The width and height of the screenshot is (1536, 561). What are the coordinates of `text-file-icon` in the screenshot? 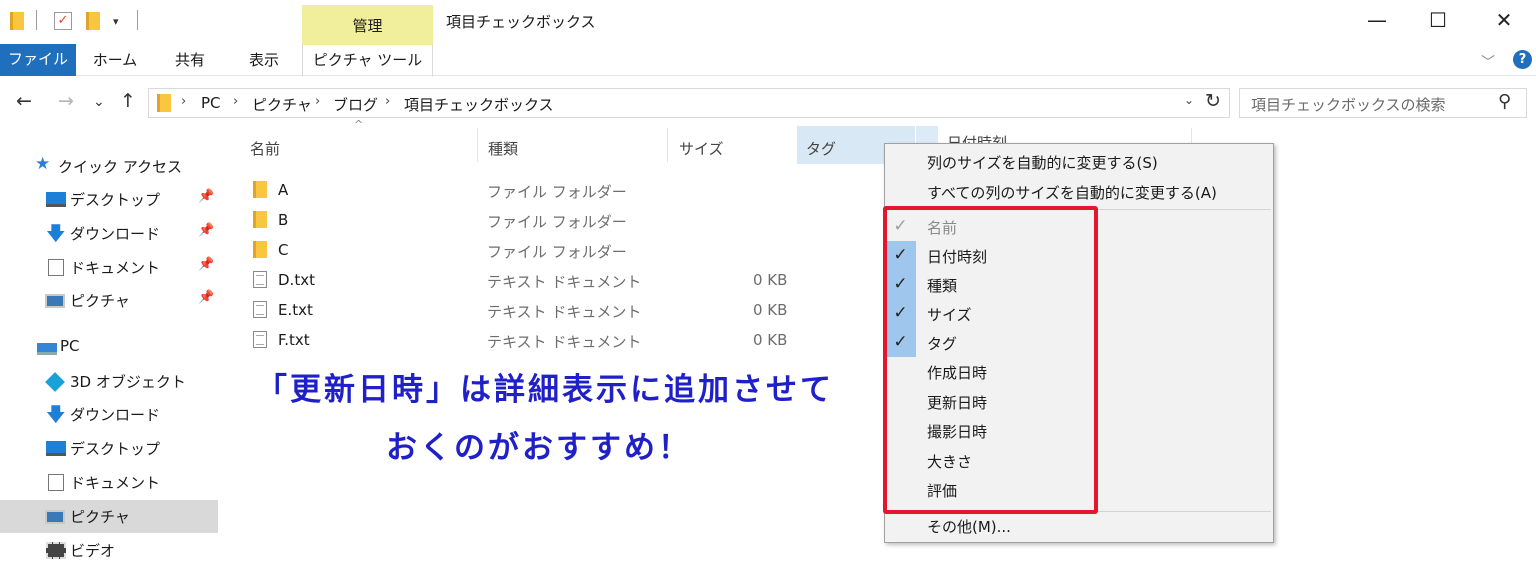 It's located at (260, 279).